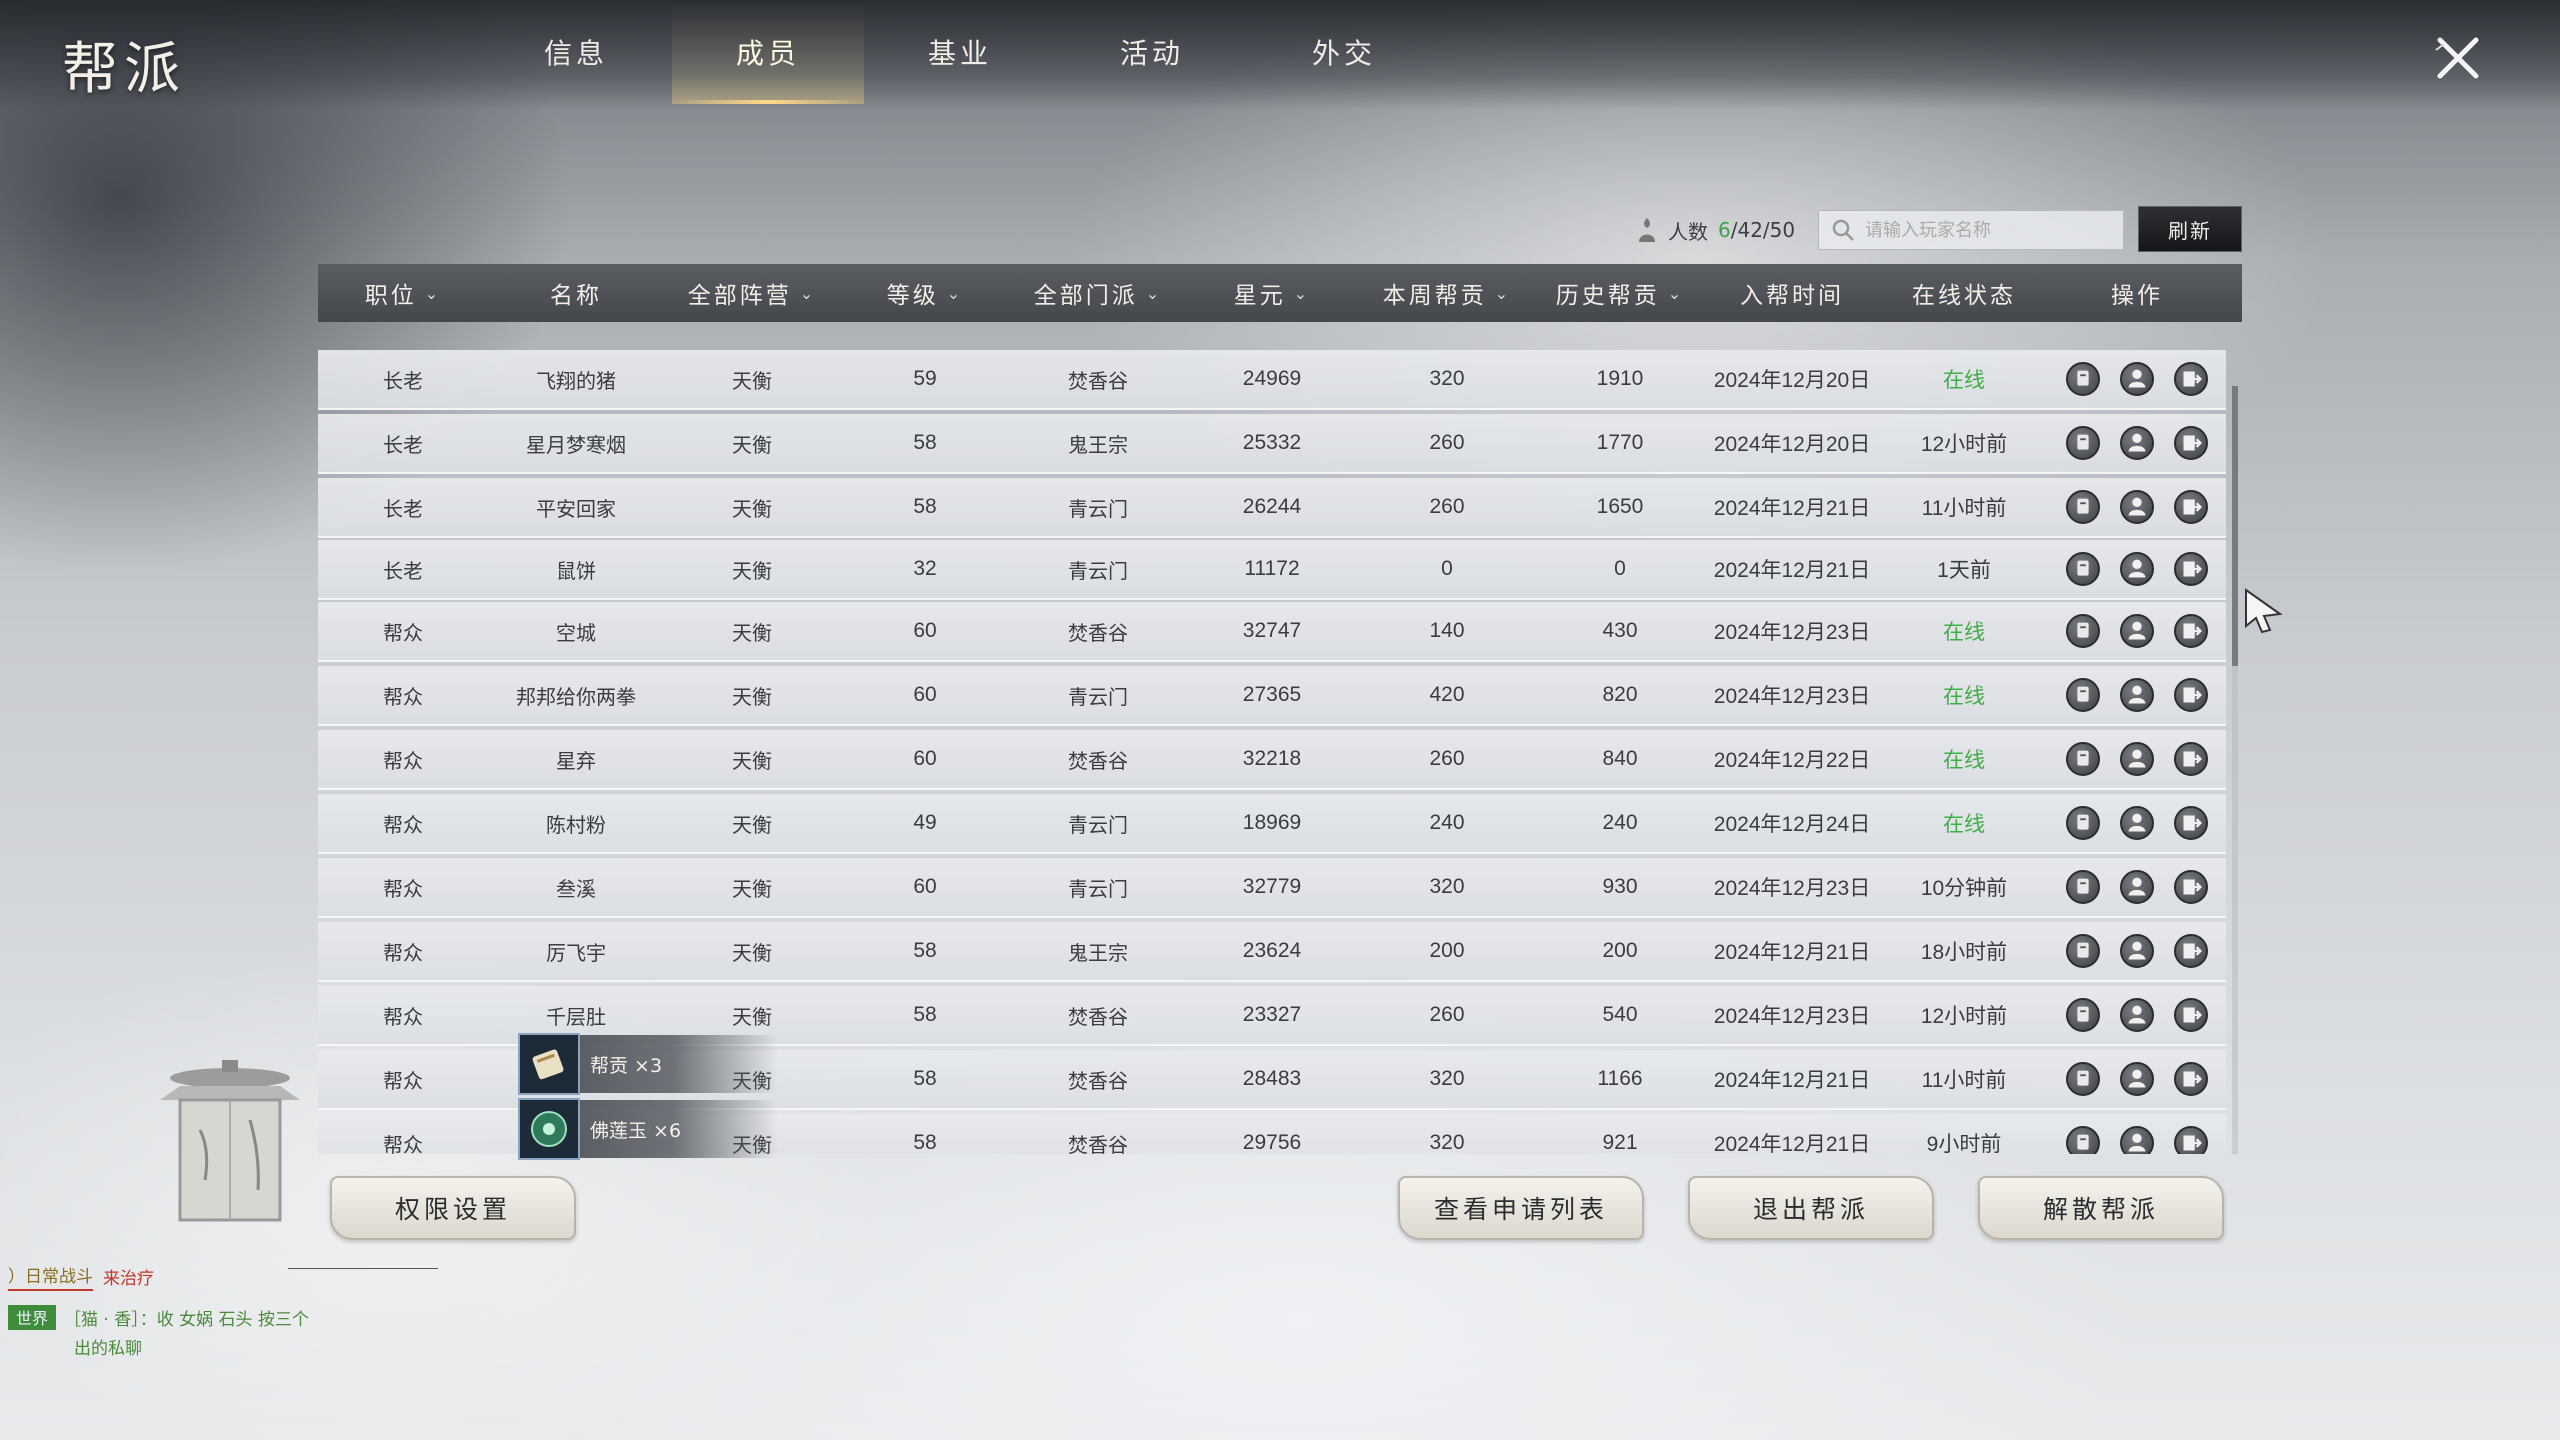 The width and height of the screenshot is (2560, 1440). Describe the element at coordinates (576, 380) in the screenshot. I see `cell-name: 飞翔的猪` at that location.